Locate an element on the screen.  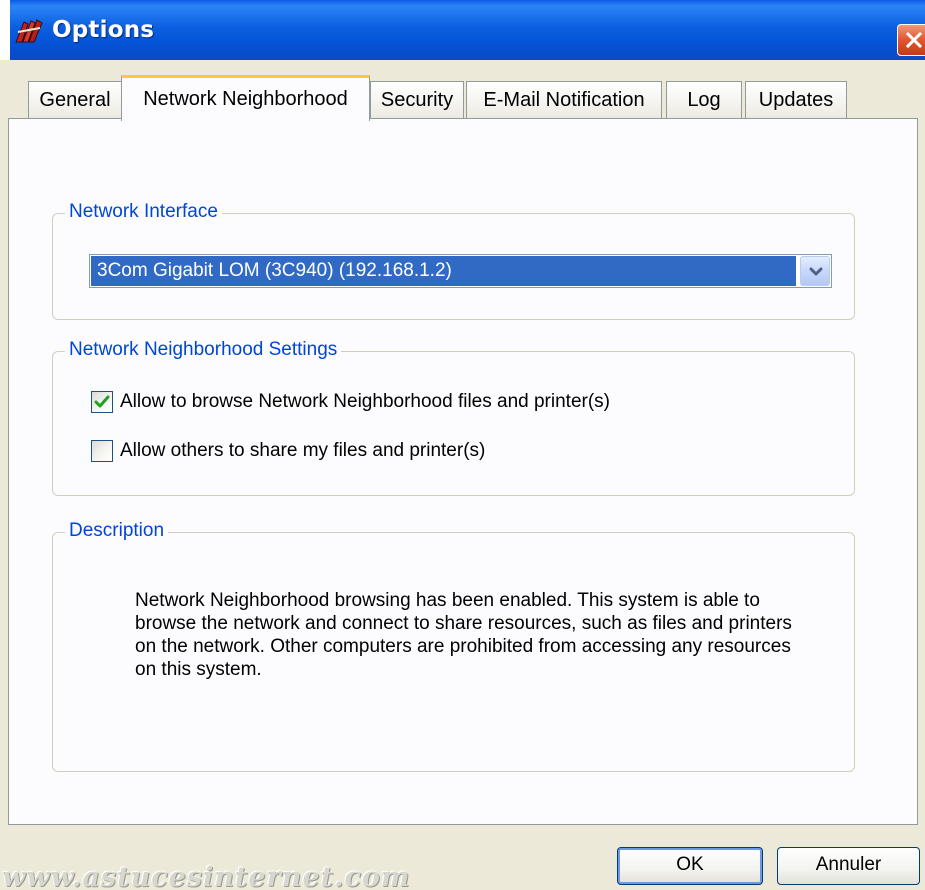
tab-log: Log is located at coordinates (704, 99).